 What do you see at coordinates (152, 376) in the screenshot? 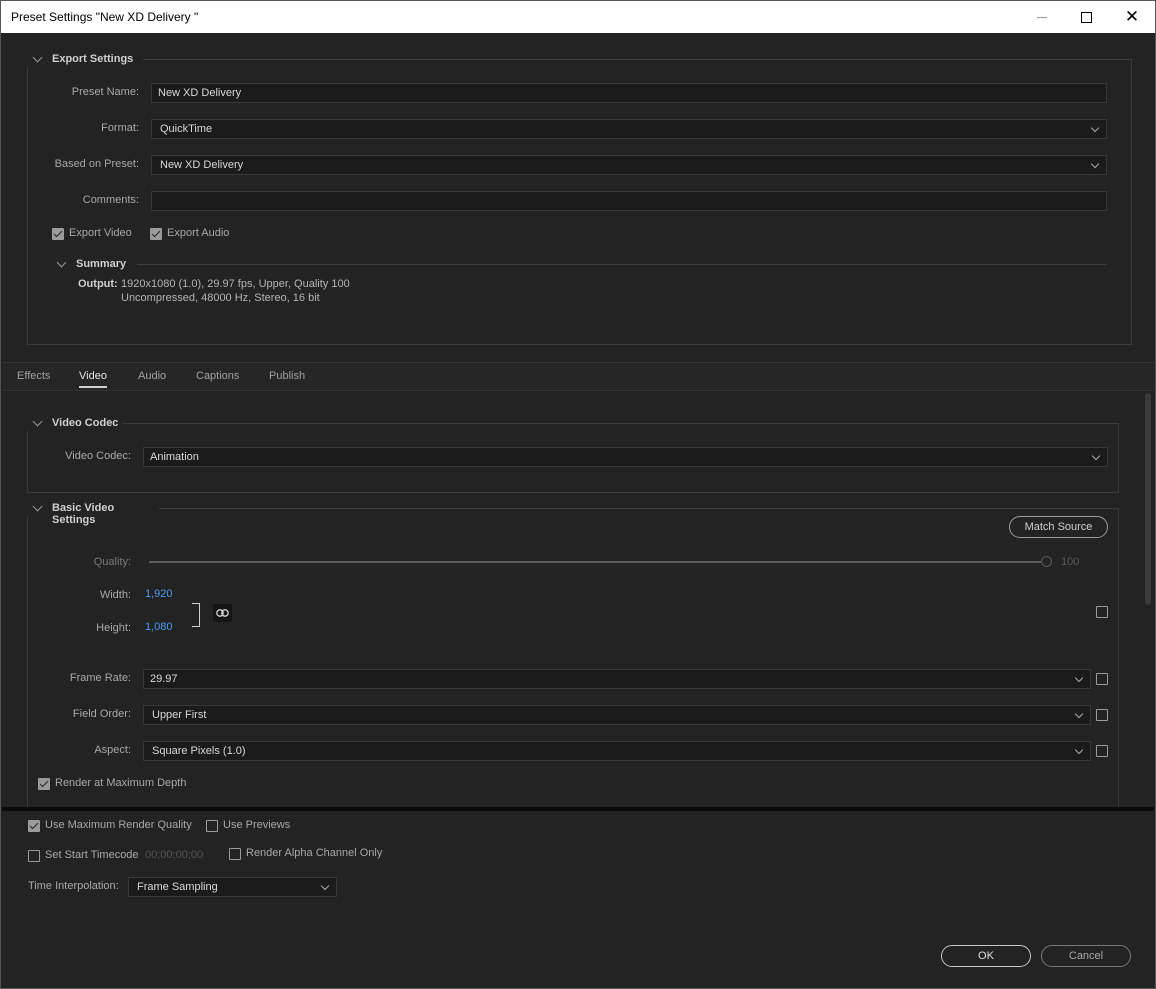
I see `tab-audio: Audio` at bounding box center [152, 376].